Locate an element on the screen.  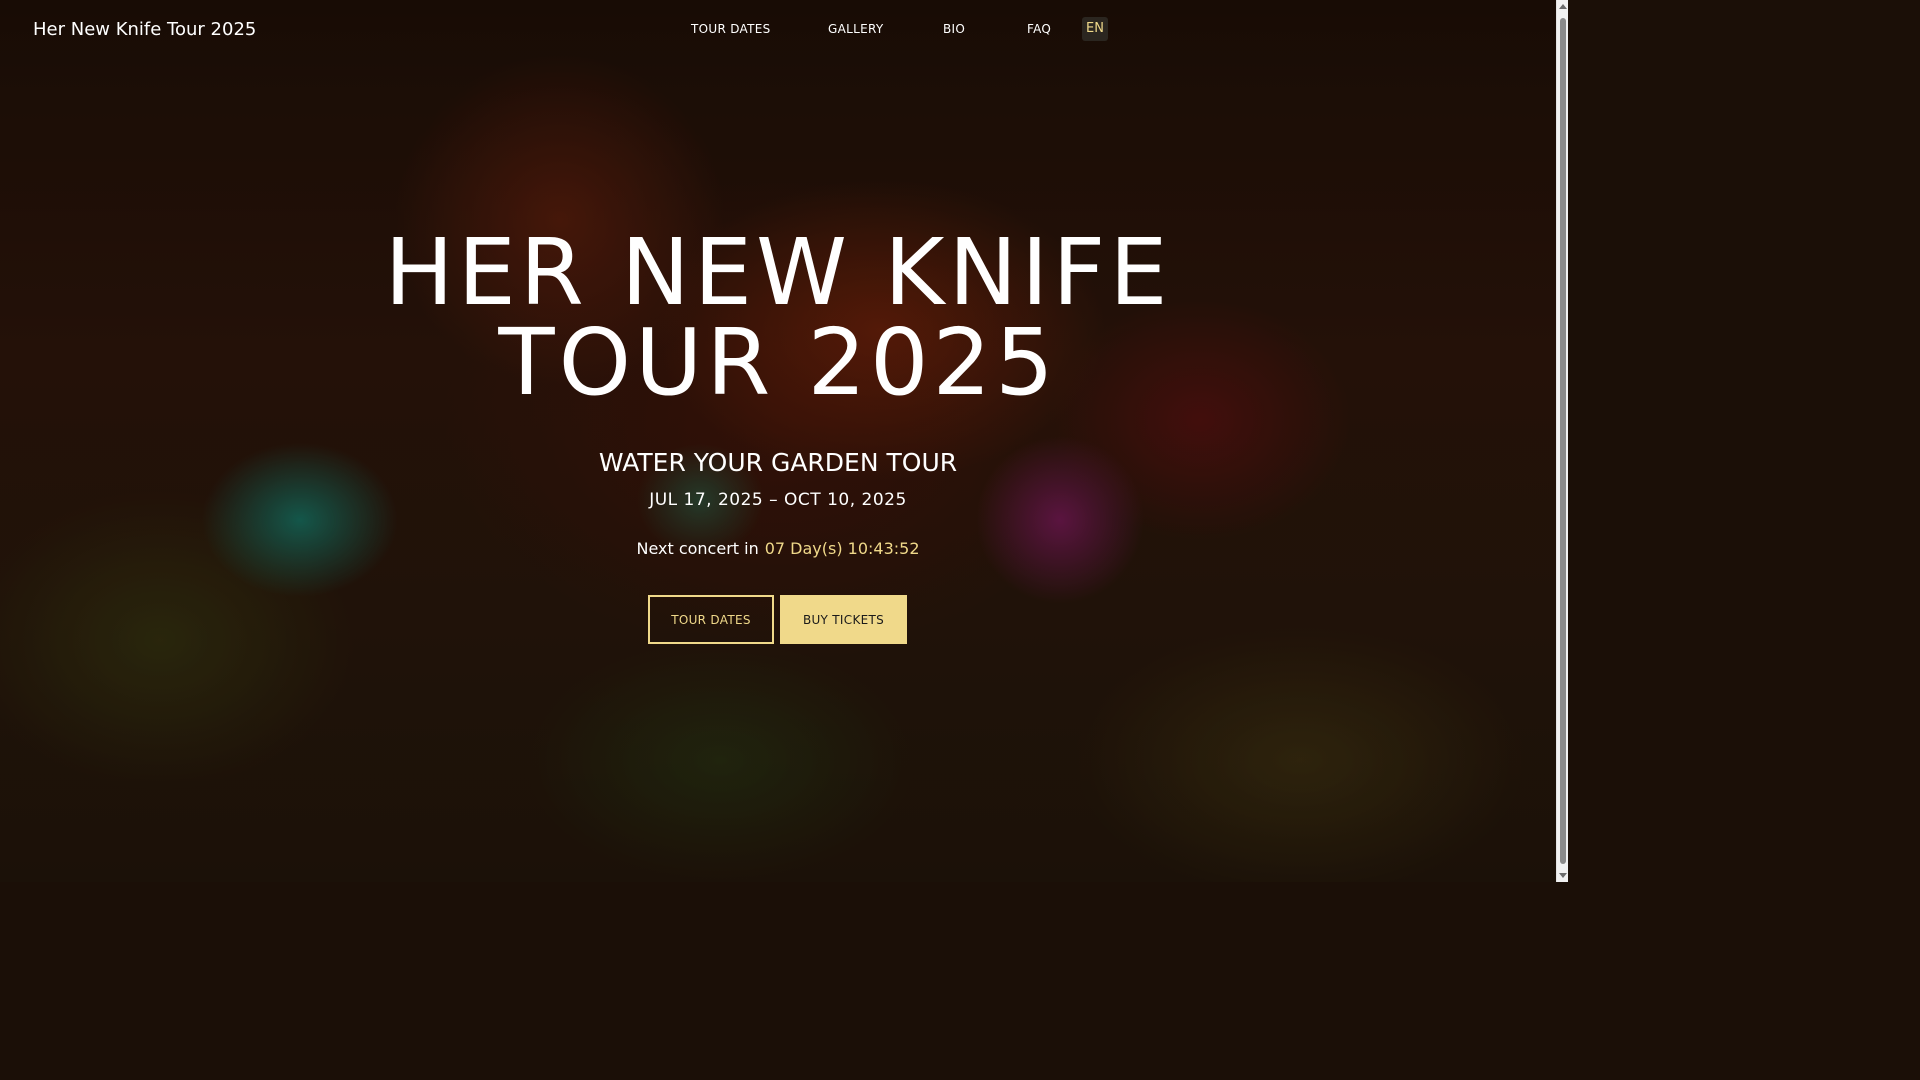
nav-link-gallery: GALLERY is located at coordinates (855, 29).